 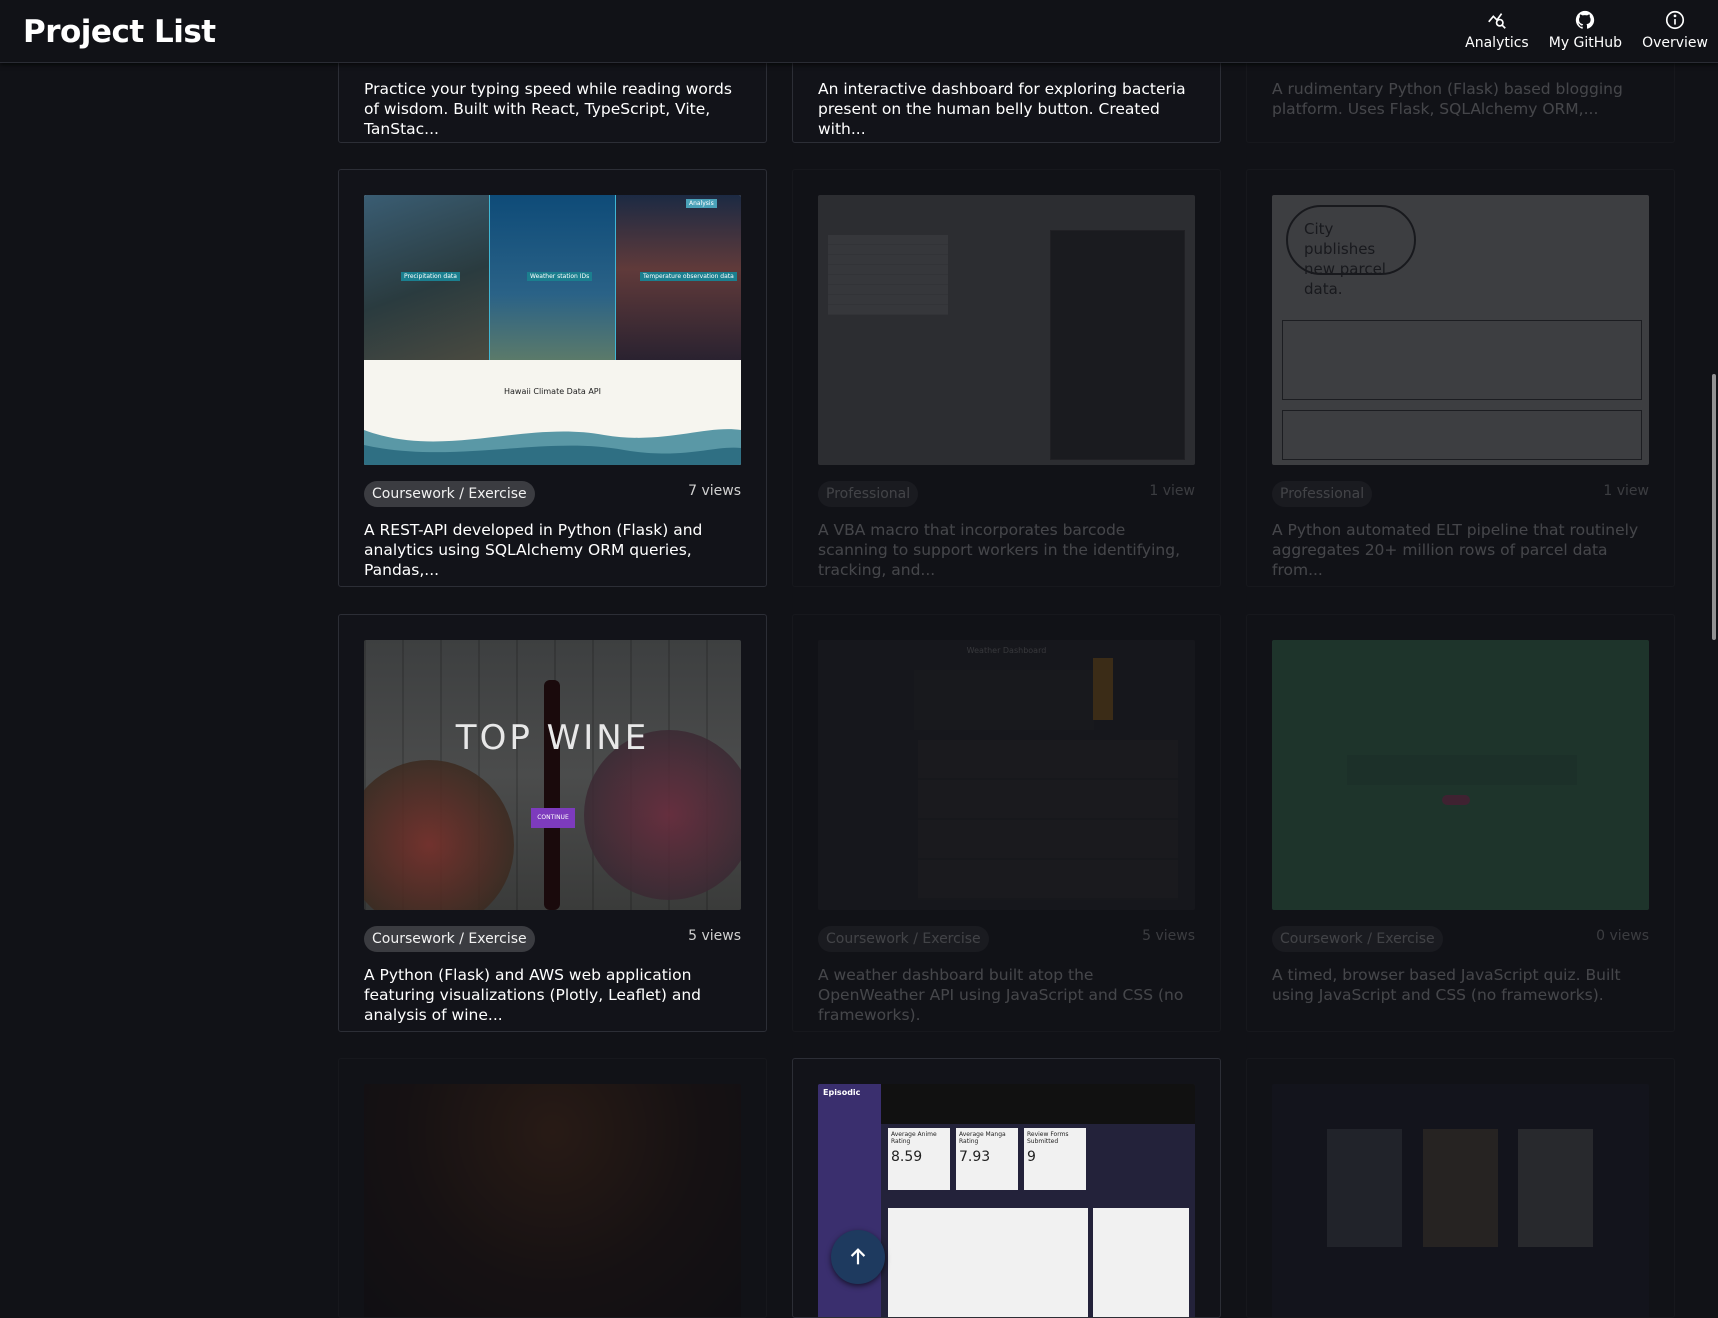 What do you see at coordinates (119, 32) in the screenshot?
I see `page-title: Project List` at bounding box center [119, 32].